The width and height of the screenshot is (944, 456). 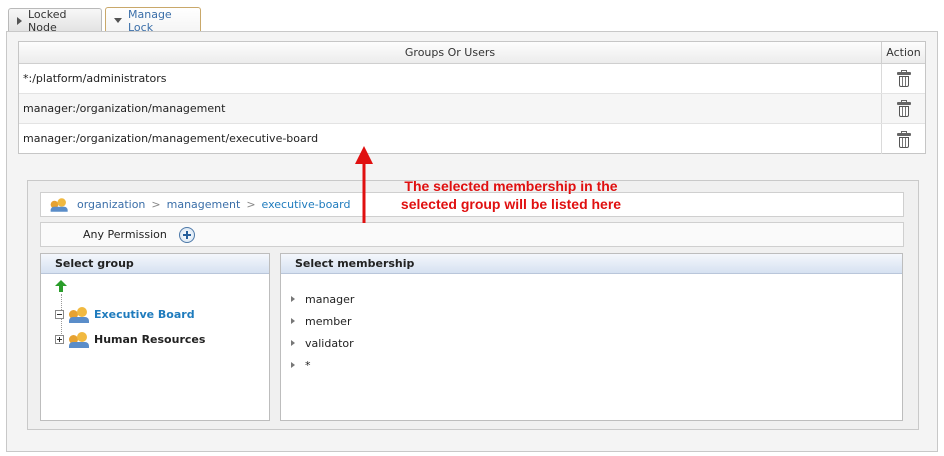 I want to click on list-item: manager, so click(x=596, y=299).